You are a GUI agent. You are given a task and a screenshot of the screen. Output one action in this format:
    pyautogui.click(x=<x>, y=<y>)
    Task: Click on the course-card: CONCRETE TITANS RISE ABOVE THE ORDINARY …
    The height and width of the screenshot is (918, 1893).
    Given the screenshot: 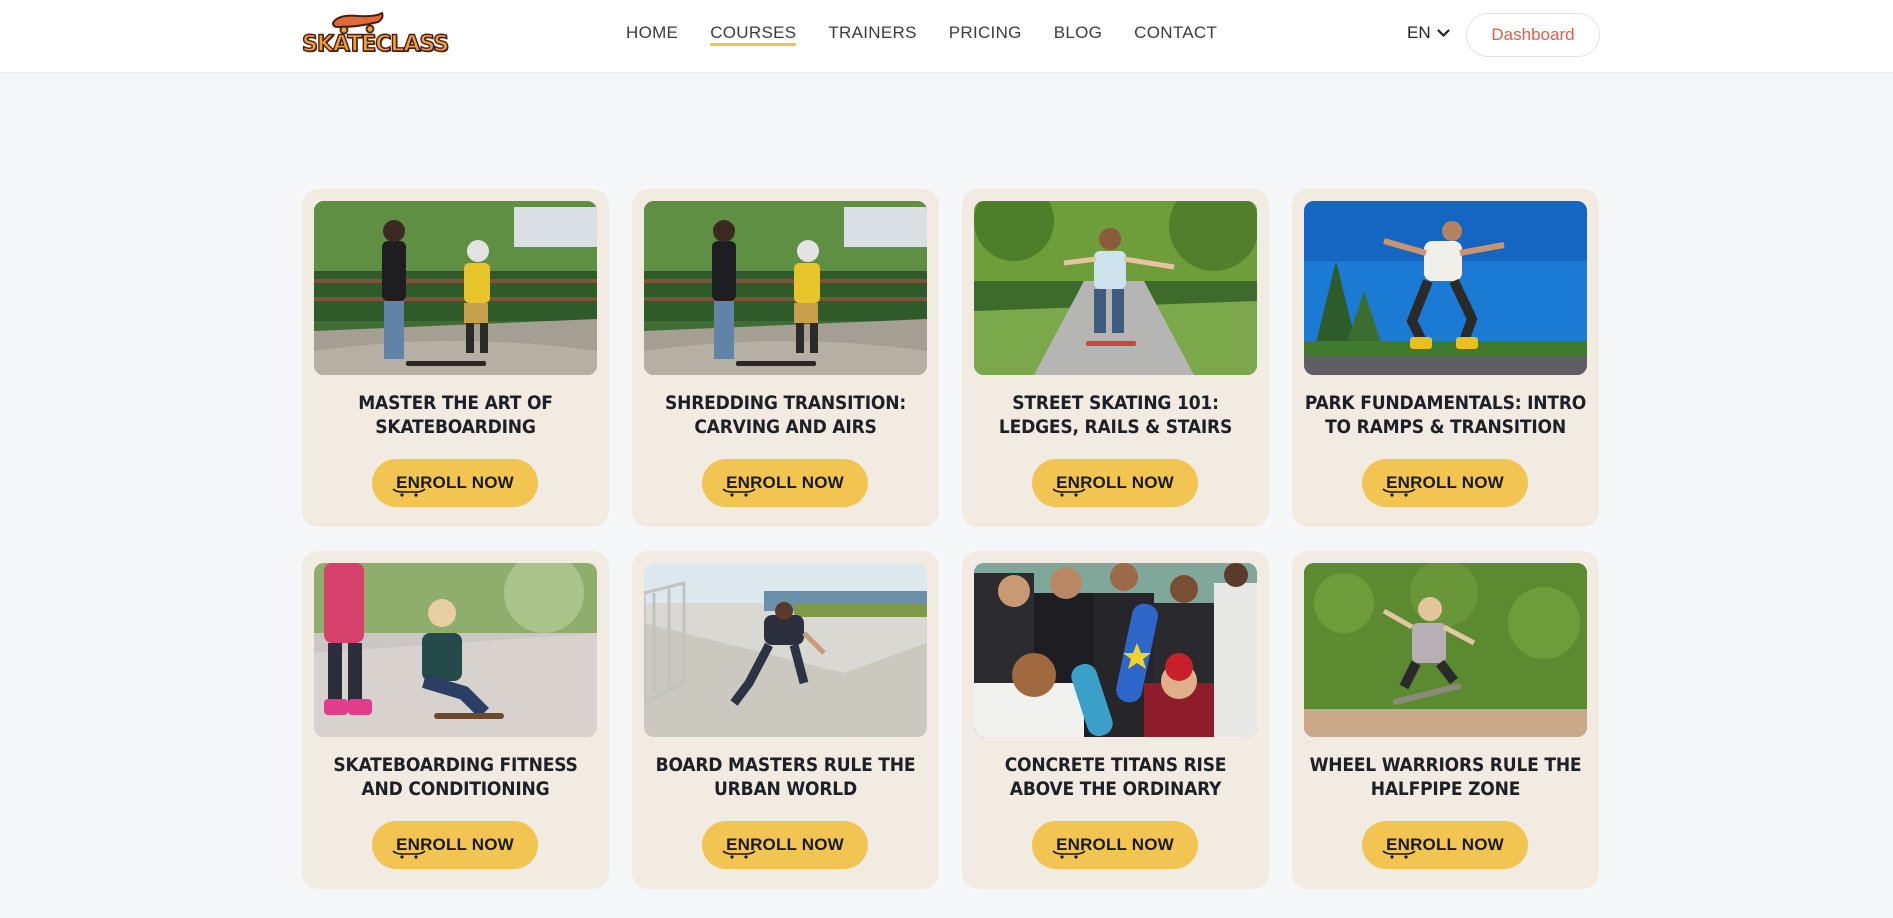 What is the action you would take?
    pyautogui.click(x=1115, y=720)
    